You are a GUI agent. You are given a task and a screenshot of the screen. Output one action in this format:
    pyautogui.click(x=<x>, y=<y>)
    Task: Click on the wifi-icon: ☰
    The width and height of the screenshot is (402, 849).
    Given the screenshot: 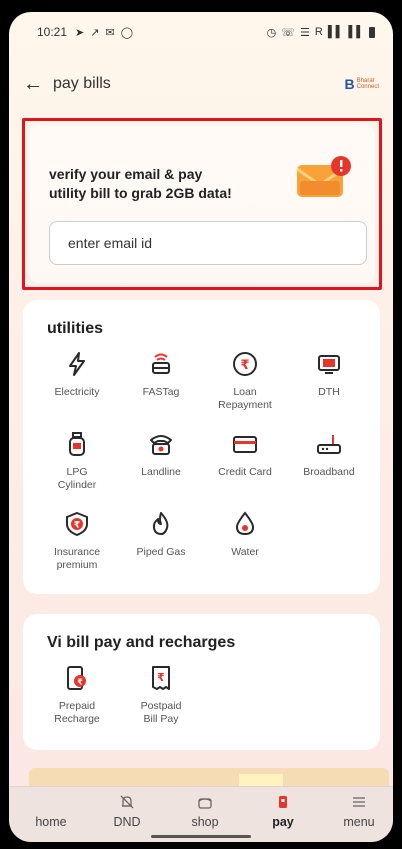 What is the action you would take?
    pyautogui.click(x=304, y=32)
    